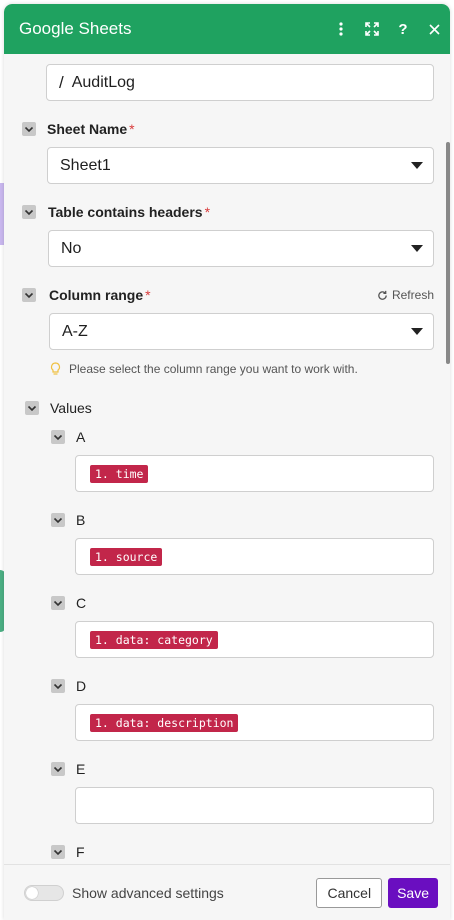 Image resolution: width=454 pixels, height=920 pixels. I want to click on save-button: Save, so click(413, 892).